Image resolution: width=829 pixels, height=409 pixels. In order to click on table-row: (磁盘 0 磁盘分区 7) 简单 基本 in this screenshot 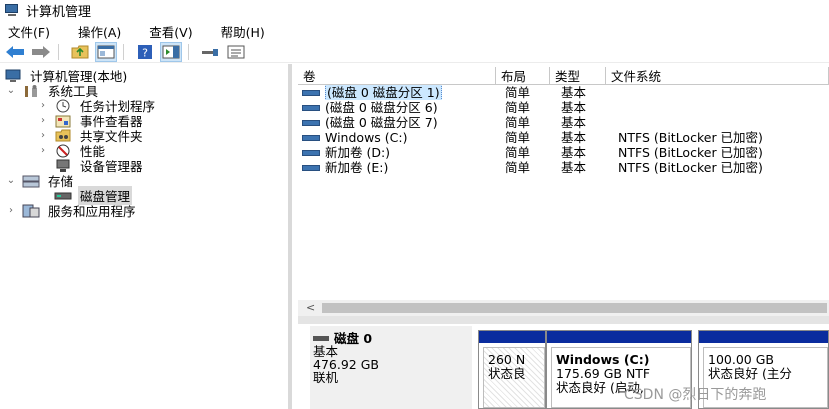, I will do `click(563, 122)`.